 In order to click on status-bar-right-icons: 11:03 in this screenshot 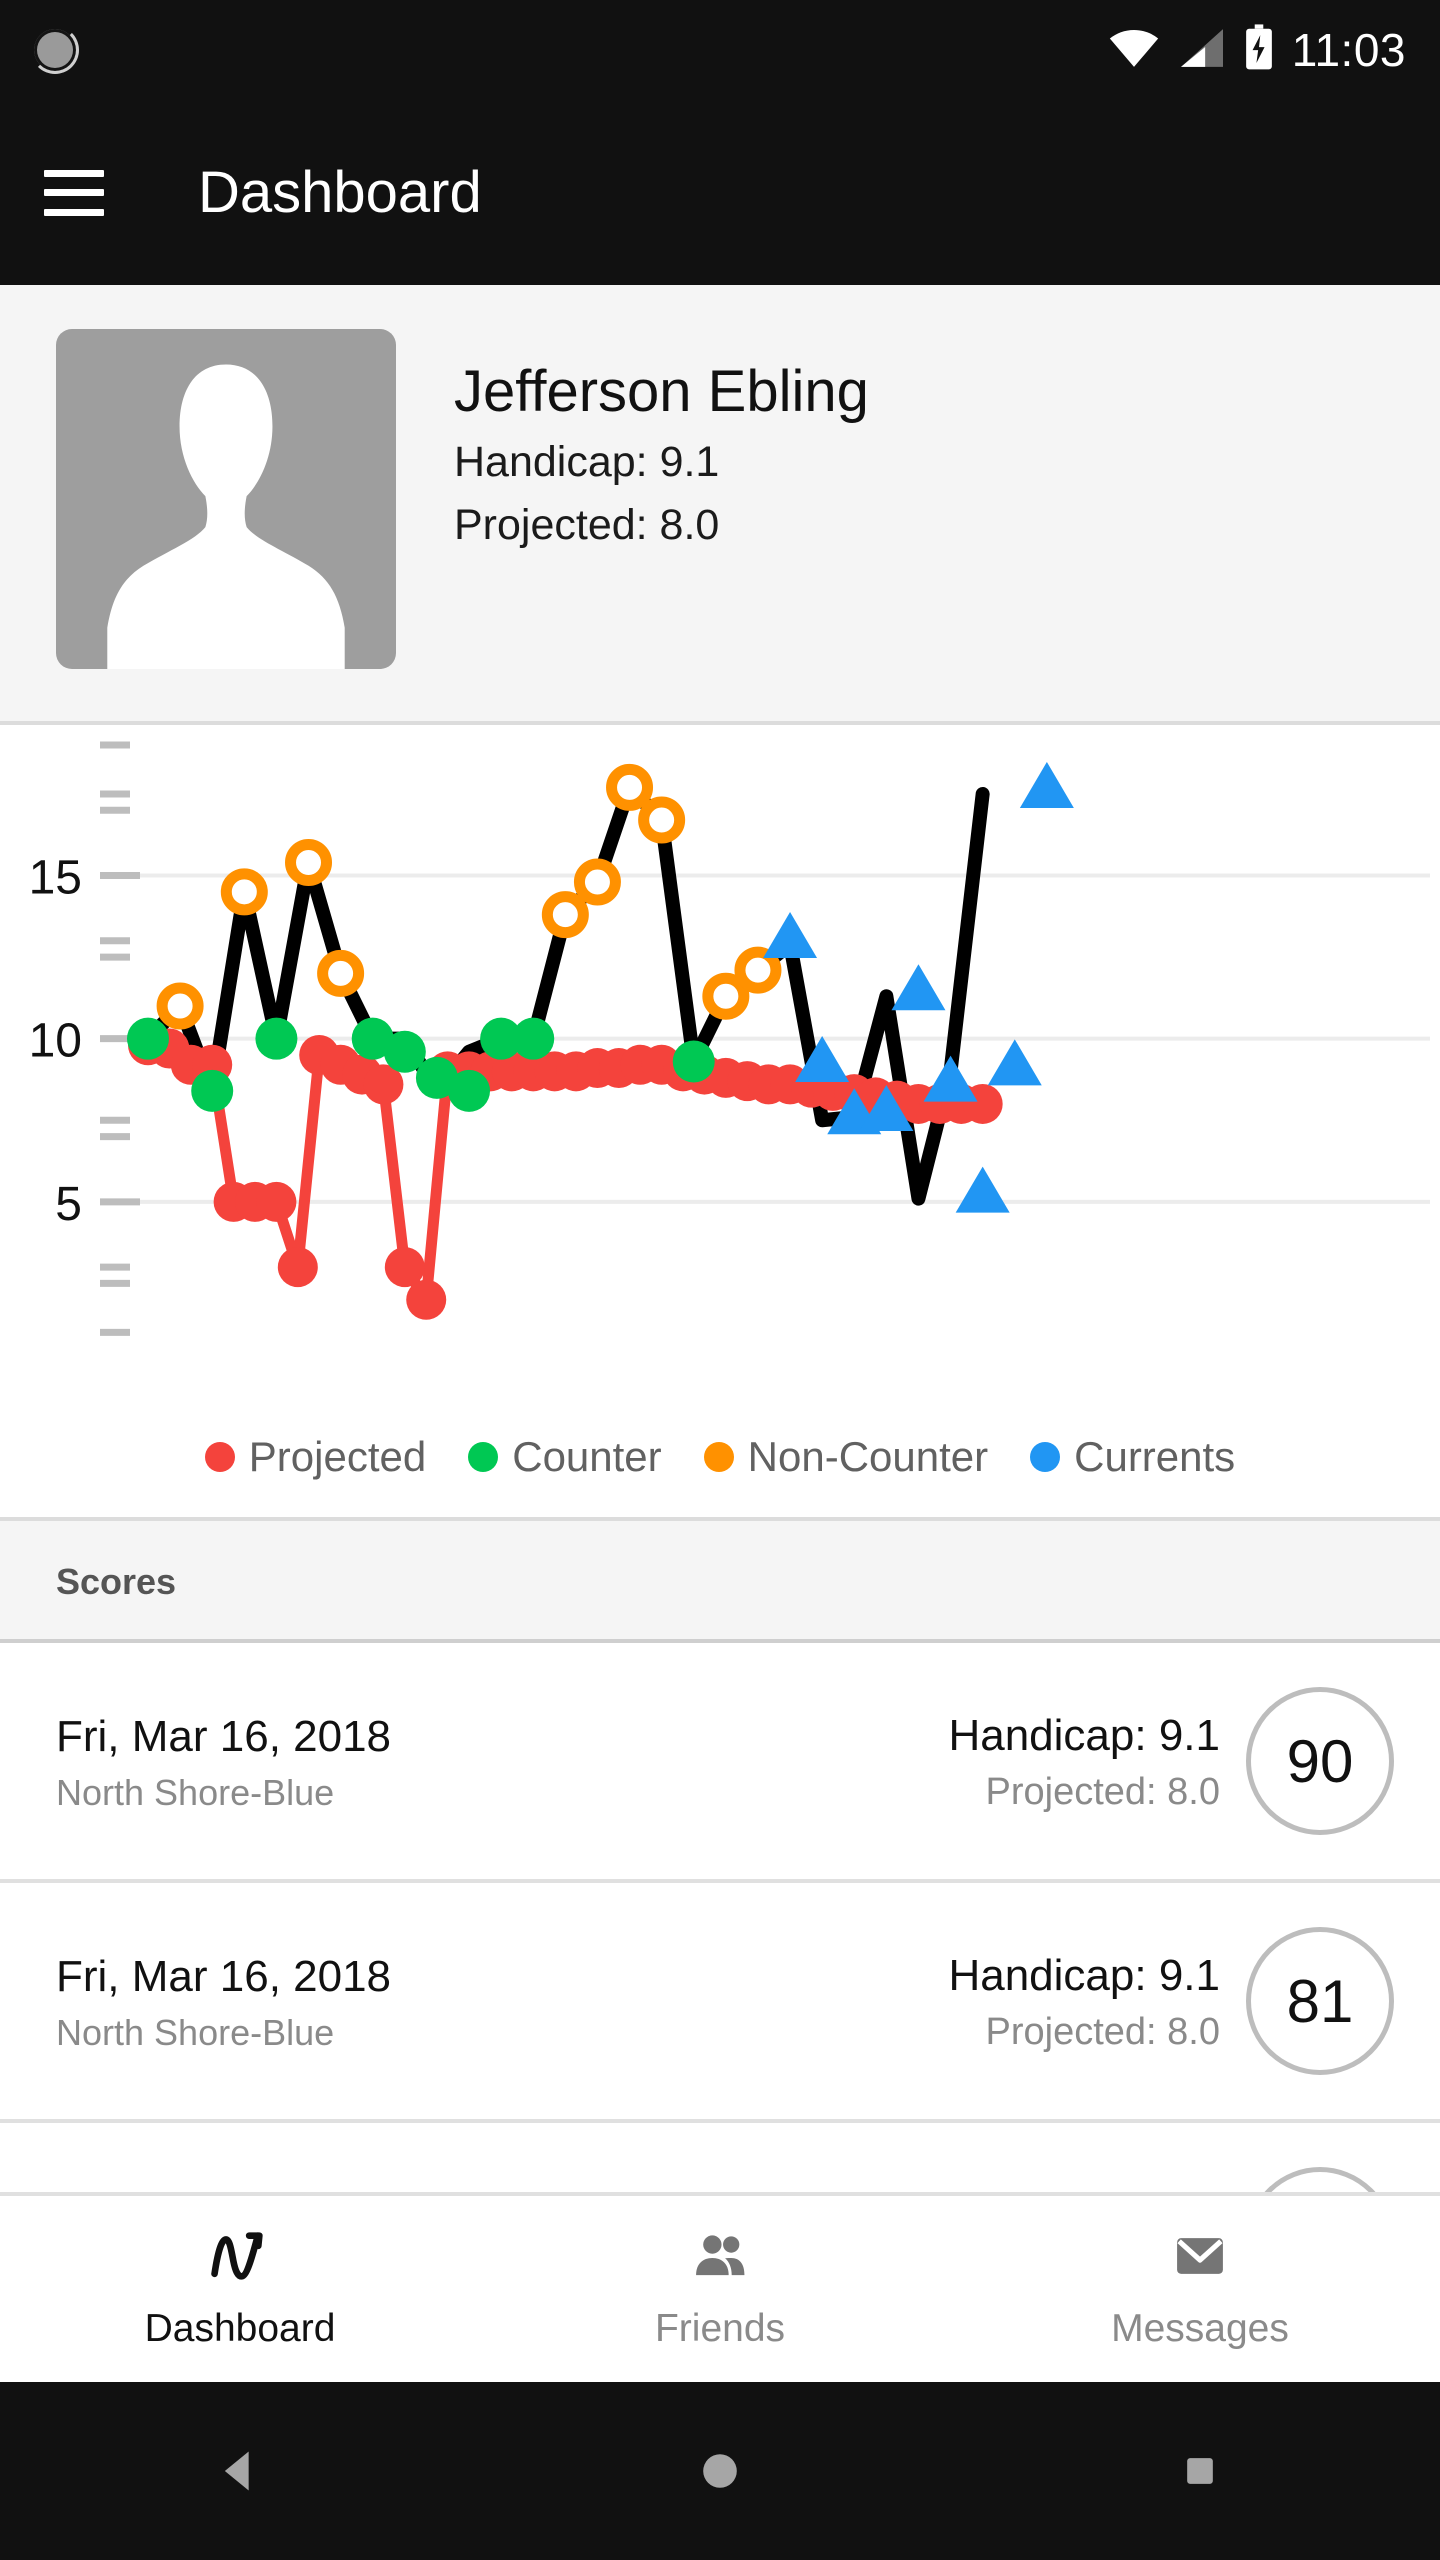, I will do `click(1257, 50)`.